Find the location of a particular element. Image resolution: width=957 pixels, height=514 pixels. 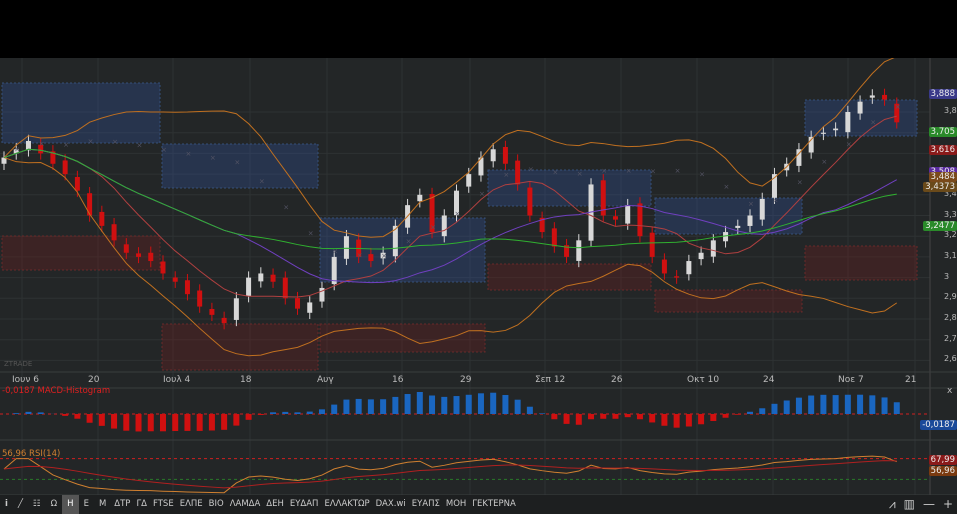

x-axis-label: Αυγ is located at coordinates (325, 380).